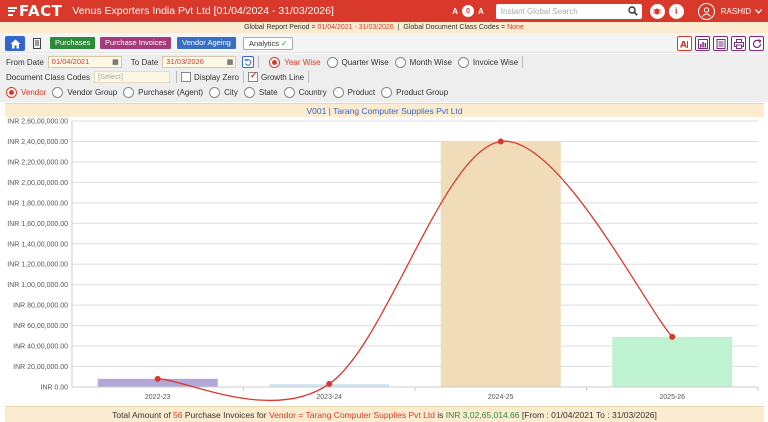 The height and width of the screenshot is (422, 768). What do you see at coordinates (178, 415) in the screenshot?
I see `invoice-count: 56` at bounding box center [178, 415].